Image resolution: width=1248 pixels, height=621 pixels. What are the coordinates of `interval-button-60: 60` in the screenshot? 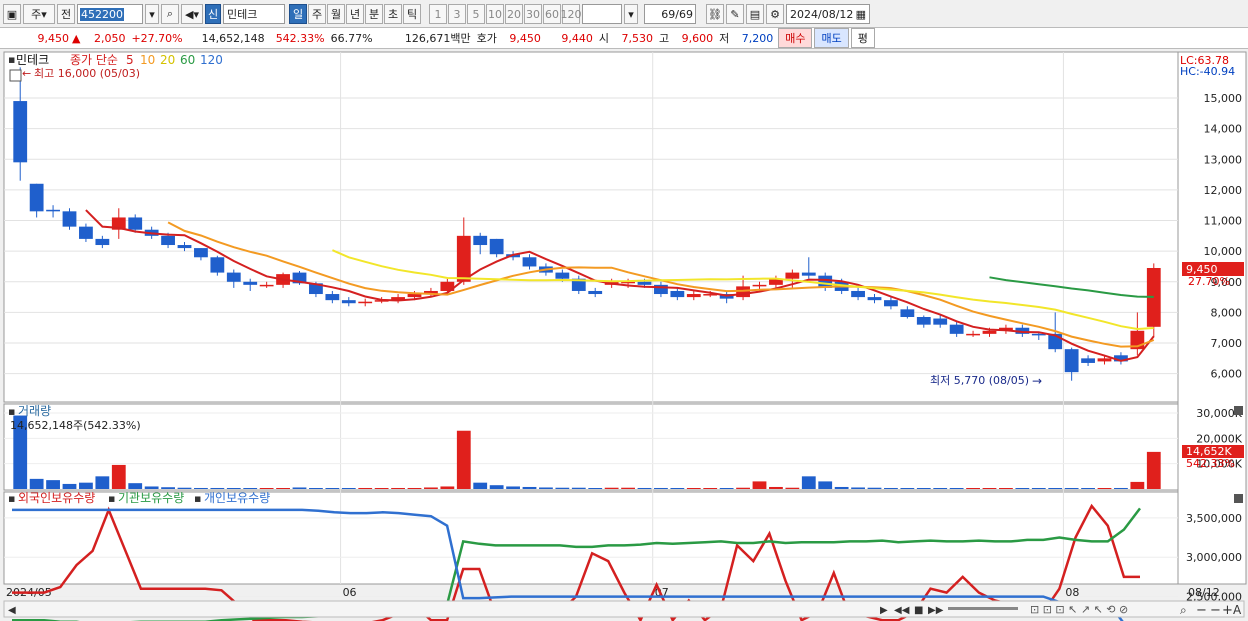 It's located at (552, 14).